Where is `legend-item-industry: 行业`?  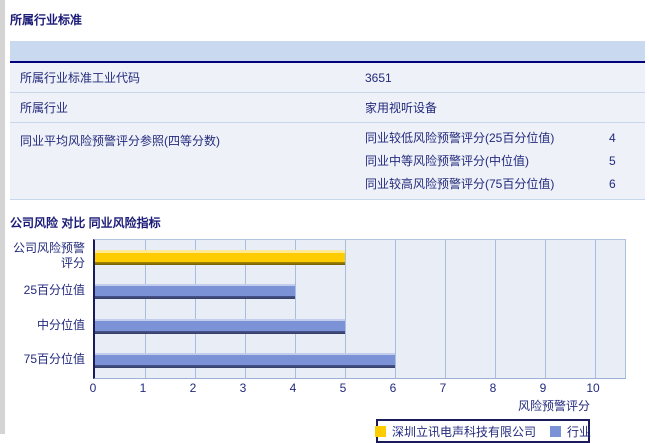 legend-item-industry: 行业 is located at coordinates (570, 431).